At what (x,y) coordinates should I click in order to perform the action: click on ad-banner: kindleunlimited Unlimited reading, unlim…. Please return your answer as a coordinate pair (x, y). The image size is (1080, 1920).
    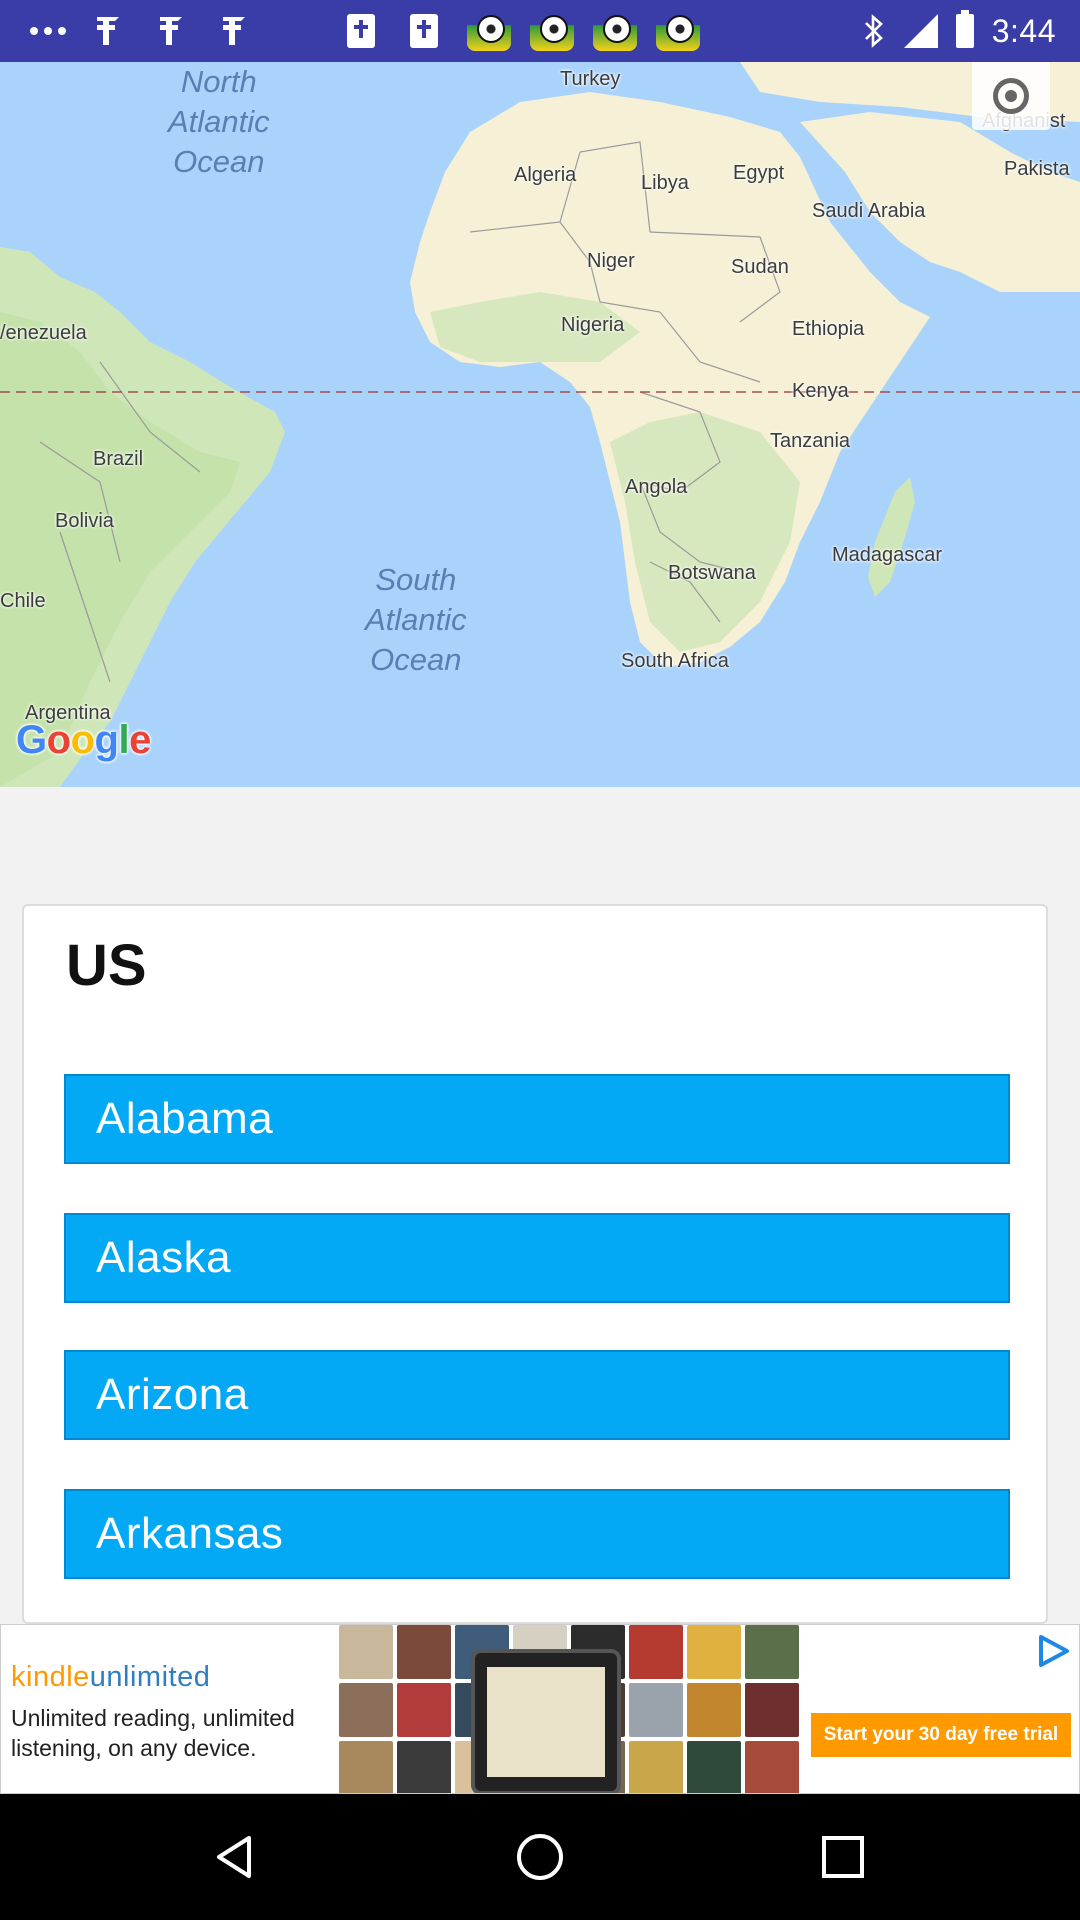
    Looking at the image, I should click on (540, 1709).